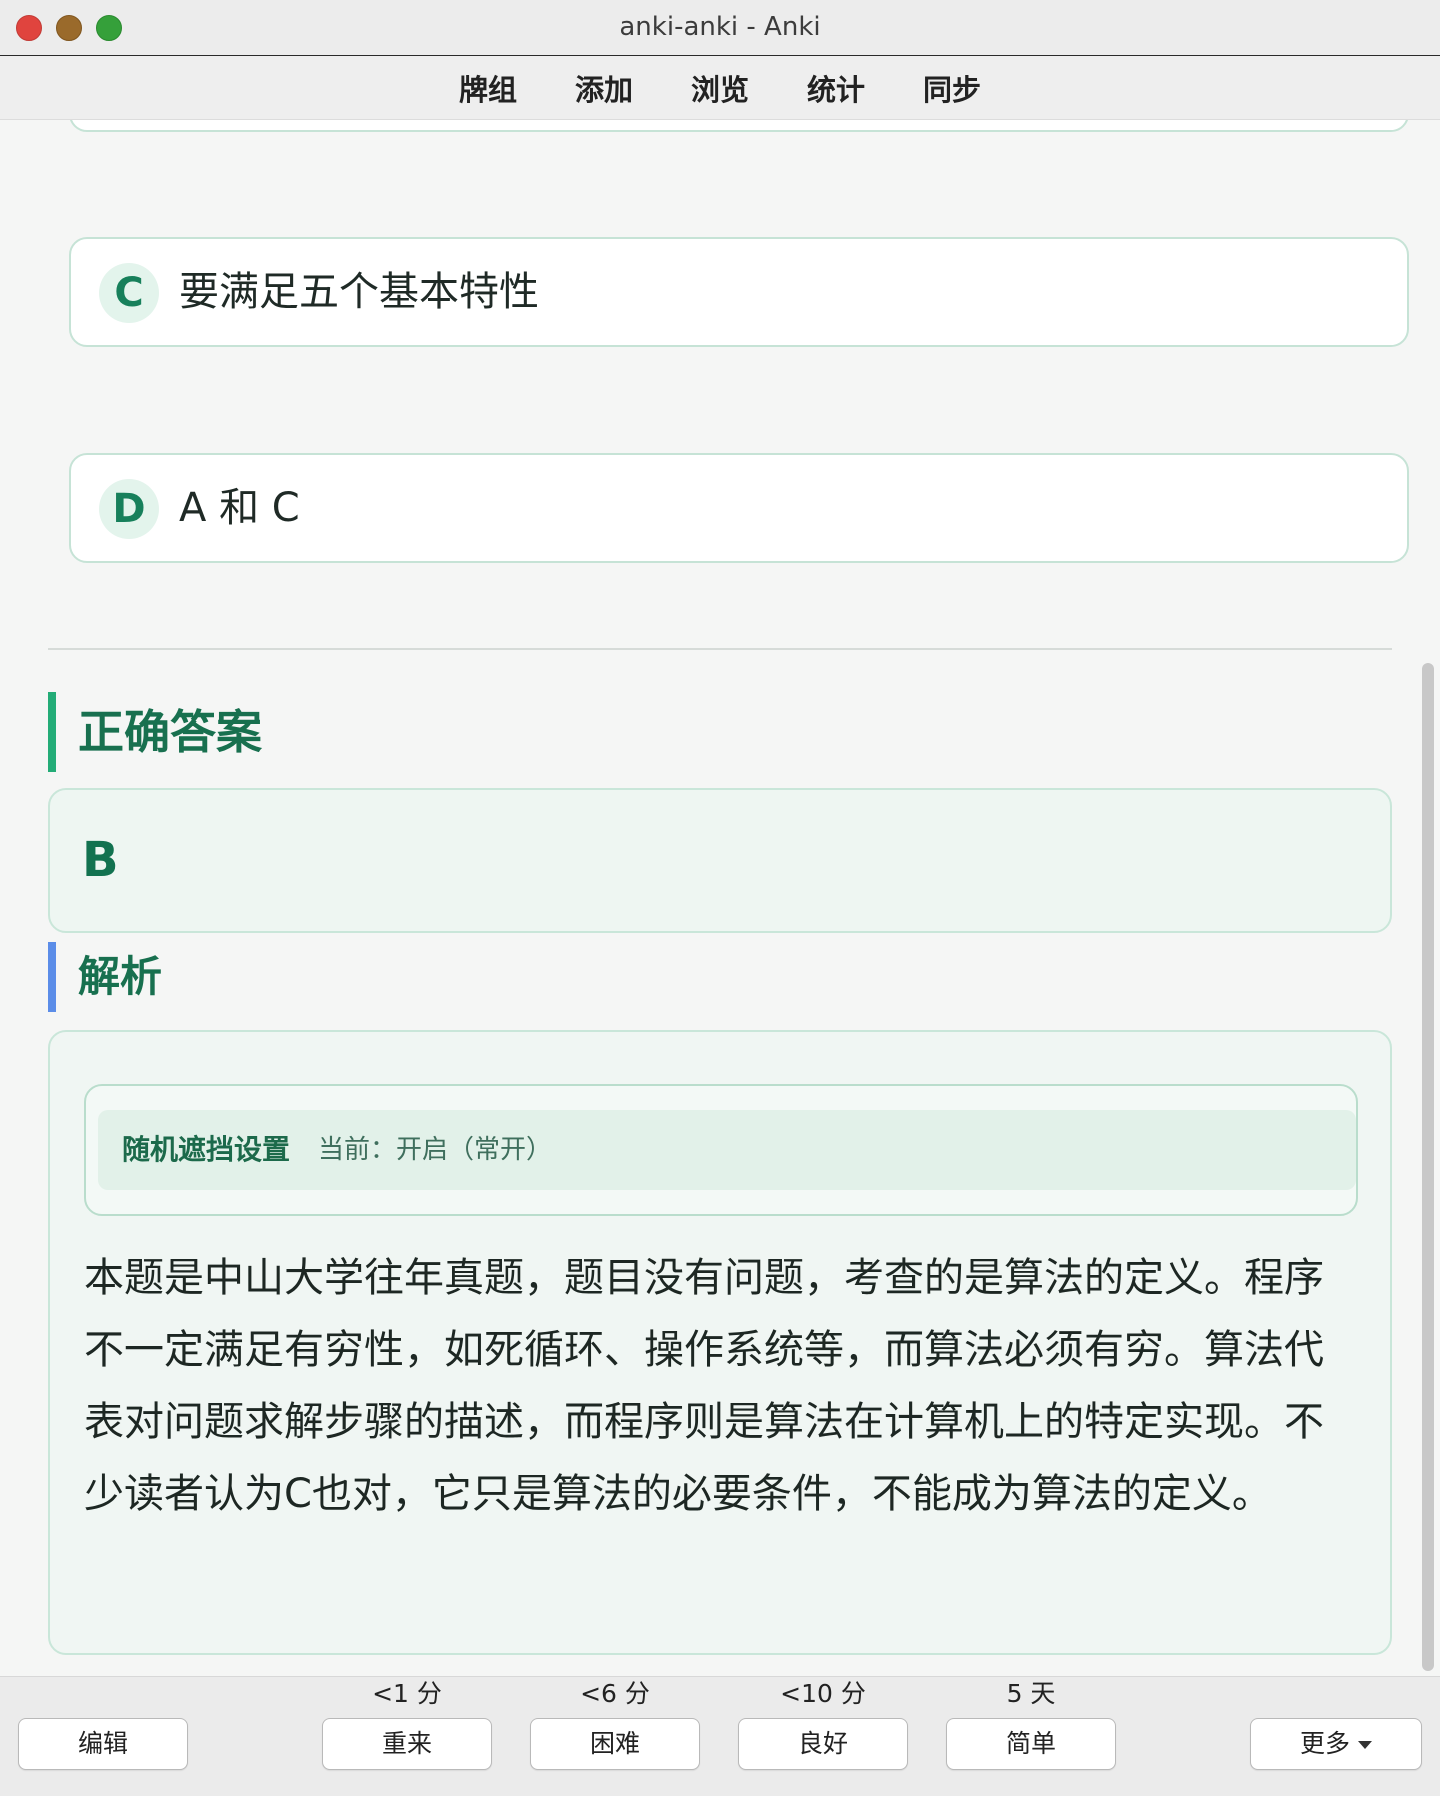 The image size is (1440, 1796). Describe the element at coordinates (739, 126) in the screenshot. I see `option-card-b-partial` at that location.